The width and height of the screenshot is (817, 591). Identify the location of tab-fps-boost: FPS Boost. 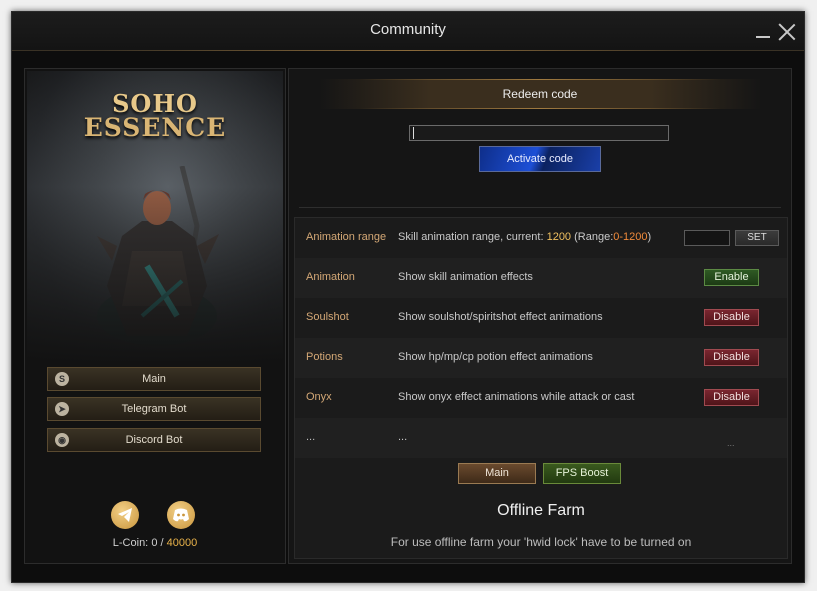
(582, 473).